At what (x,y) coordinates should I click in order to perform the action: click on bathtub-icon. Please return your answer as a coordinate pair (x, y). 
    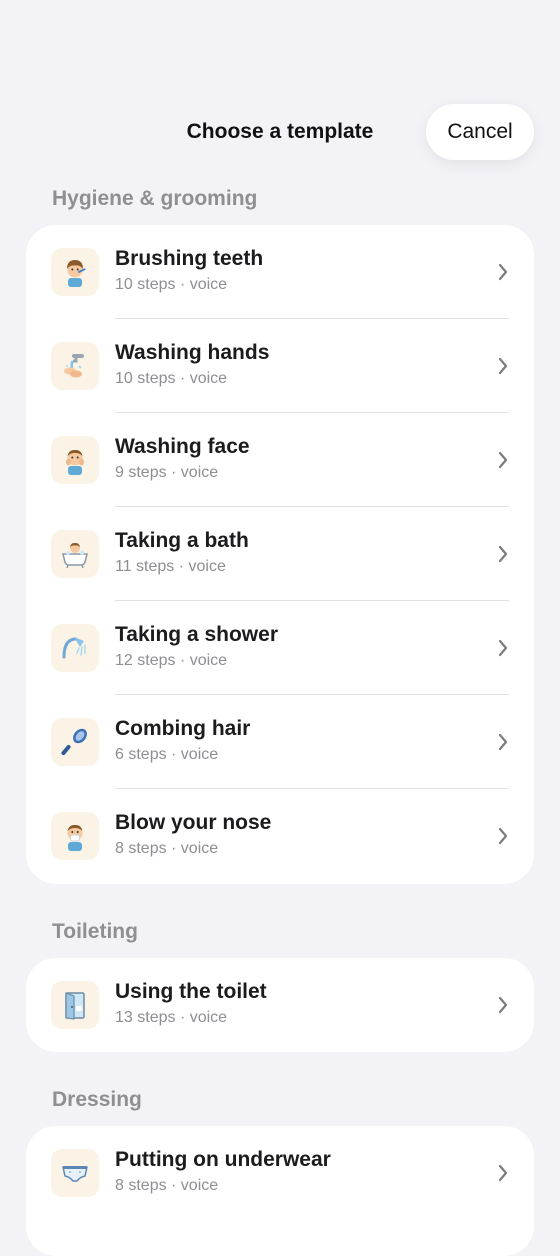
    Looking at the image, I should click on (75, 554).